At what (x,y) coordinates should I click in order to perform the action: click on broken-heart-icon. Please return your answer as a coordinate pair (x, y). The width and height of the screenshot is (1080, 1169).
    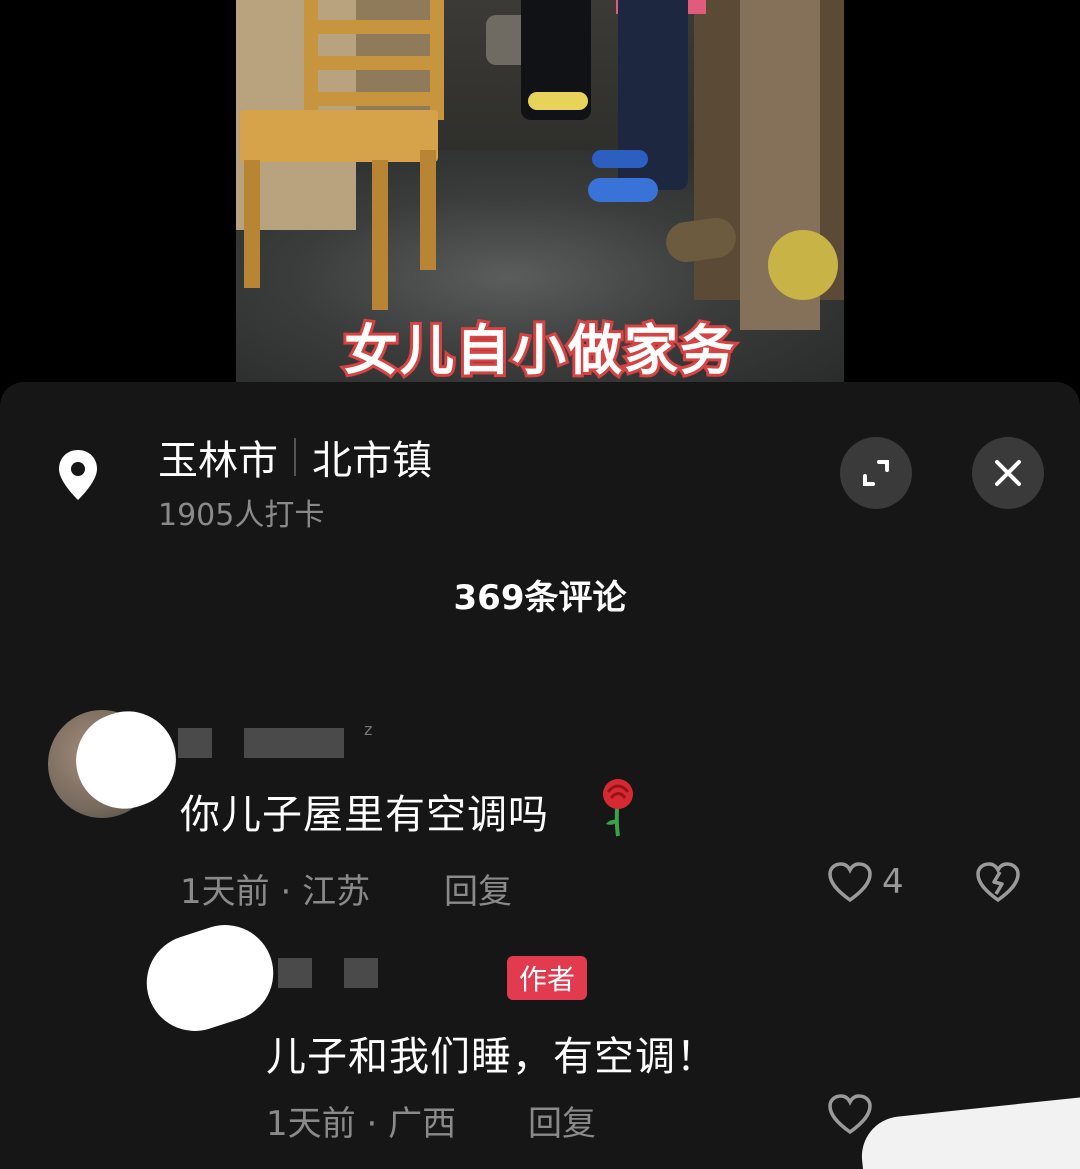
    Looking at the image, I should click on (998, 882).